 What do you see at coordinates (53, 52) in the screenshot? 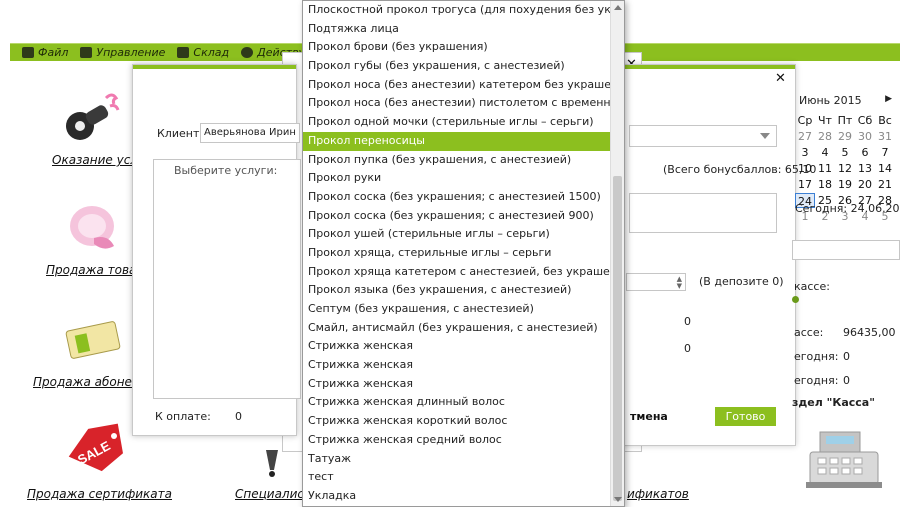
I see `menu-file-label: Файл` at bounding box center [53, 52].